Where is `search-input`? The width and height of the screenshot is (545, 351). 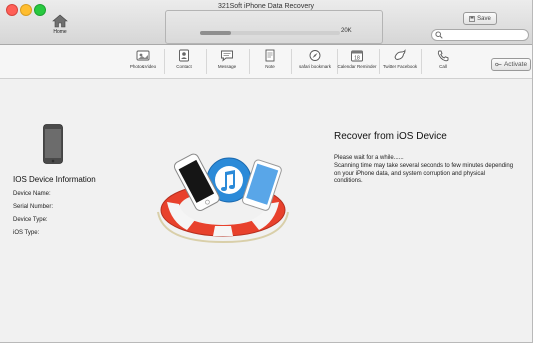
search-input is located at coordinates (484, 34).